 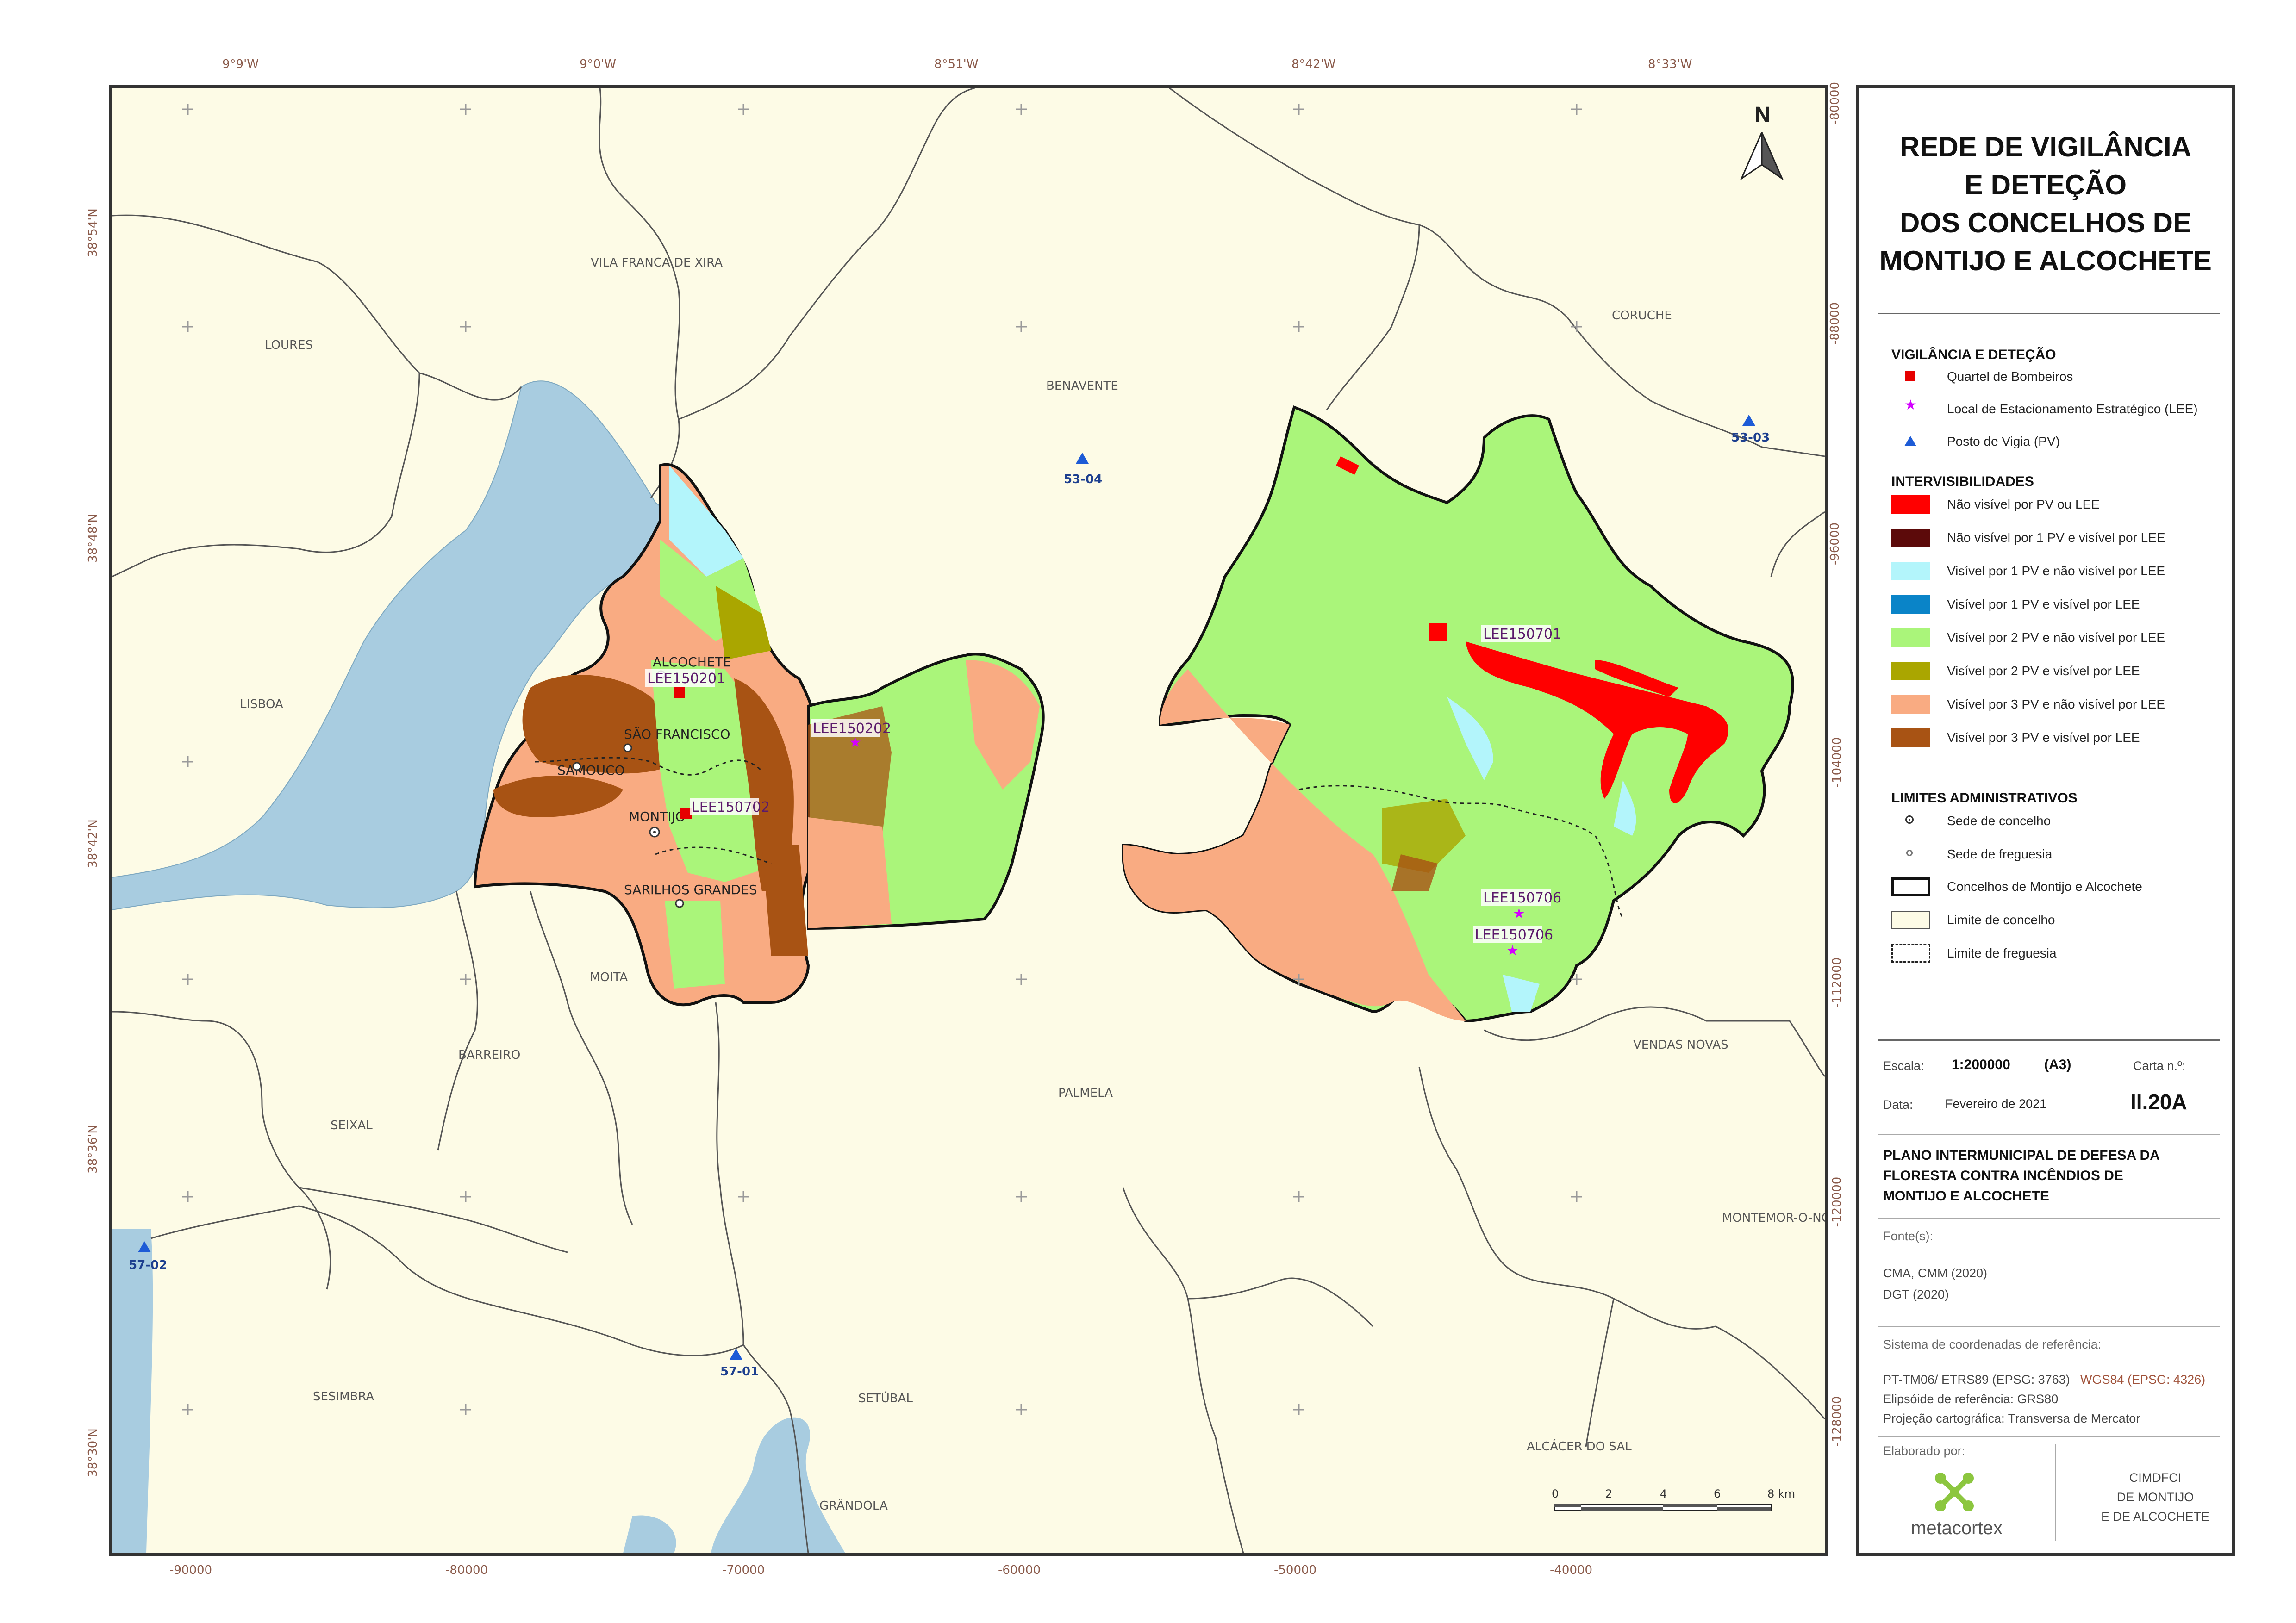 What do you see at coordinates (466, 1570) in the screenshot?
I see `x-label: -80000` at bounding box center [466, 1570].